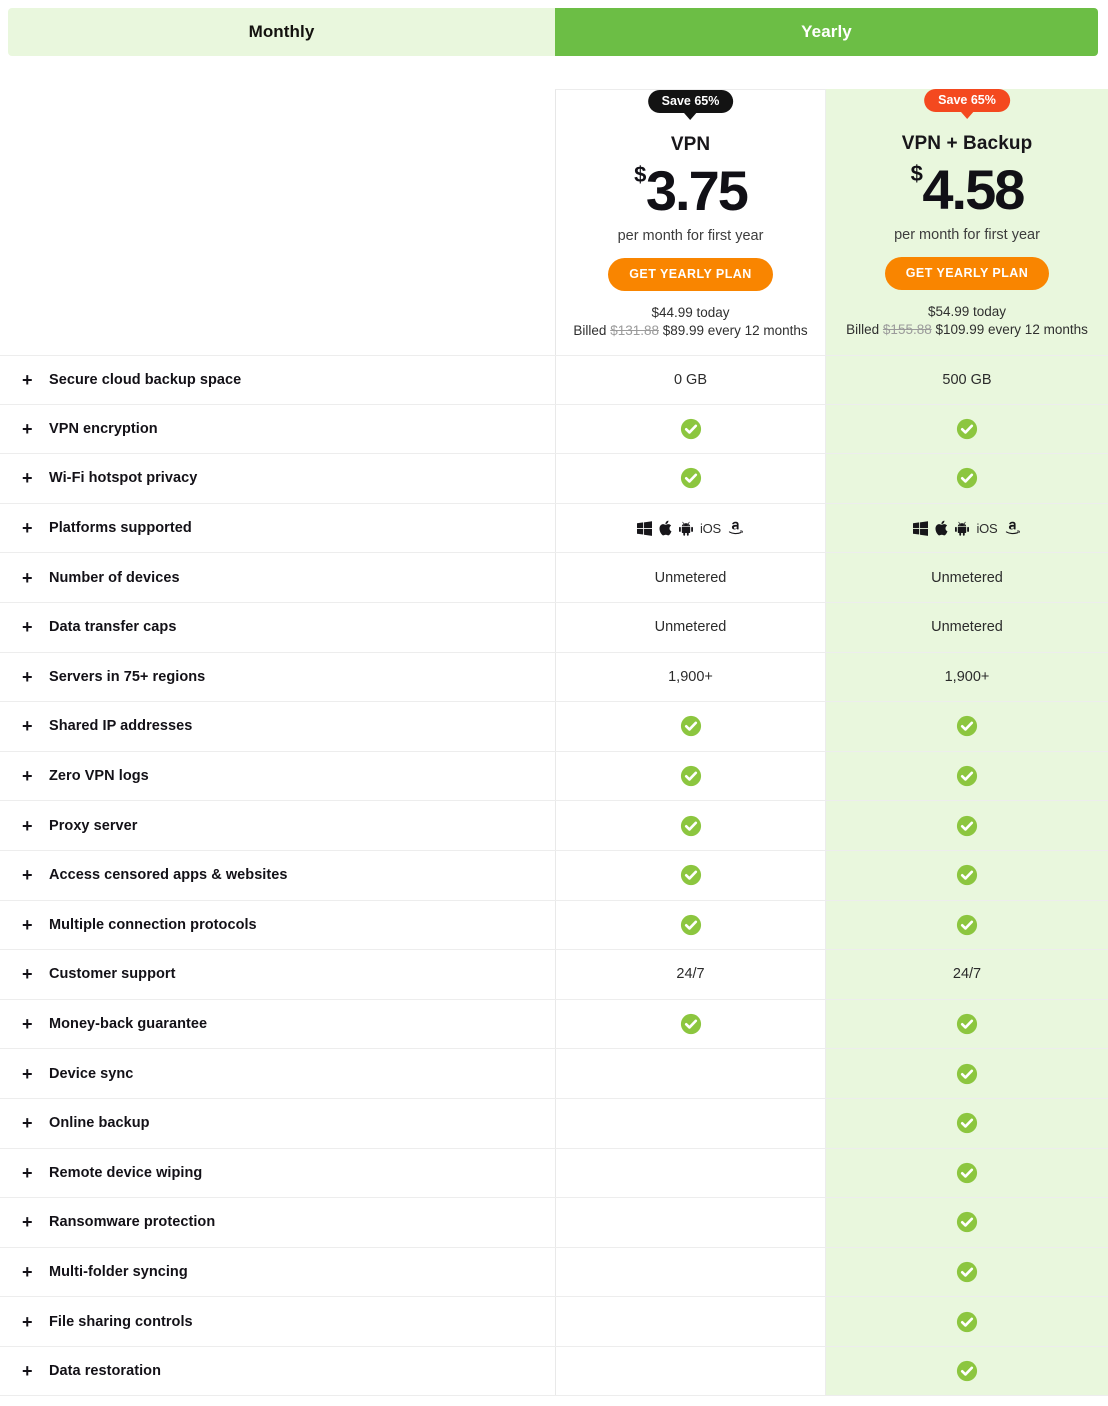  Describe the element at coordinates (277, 627) in the screenshot. I see `feature-toggle: + Data transfer caps` at that location.